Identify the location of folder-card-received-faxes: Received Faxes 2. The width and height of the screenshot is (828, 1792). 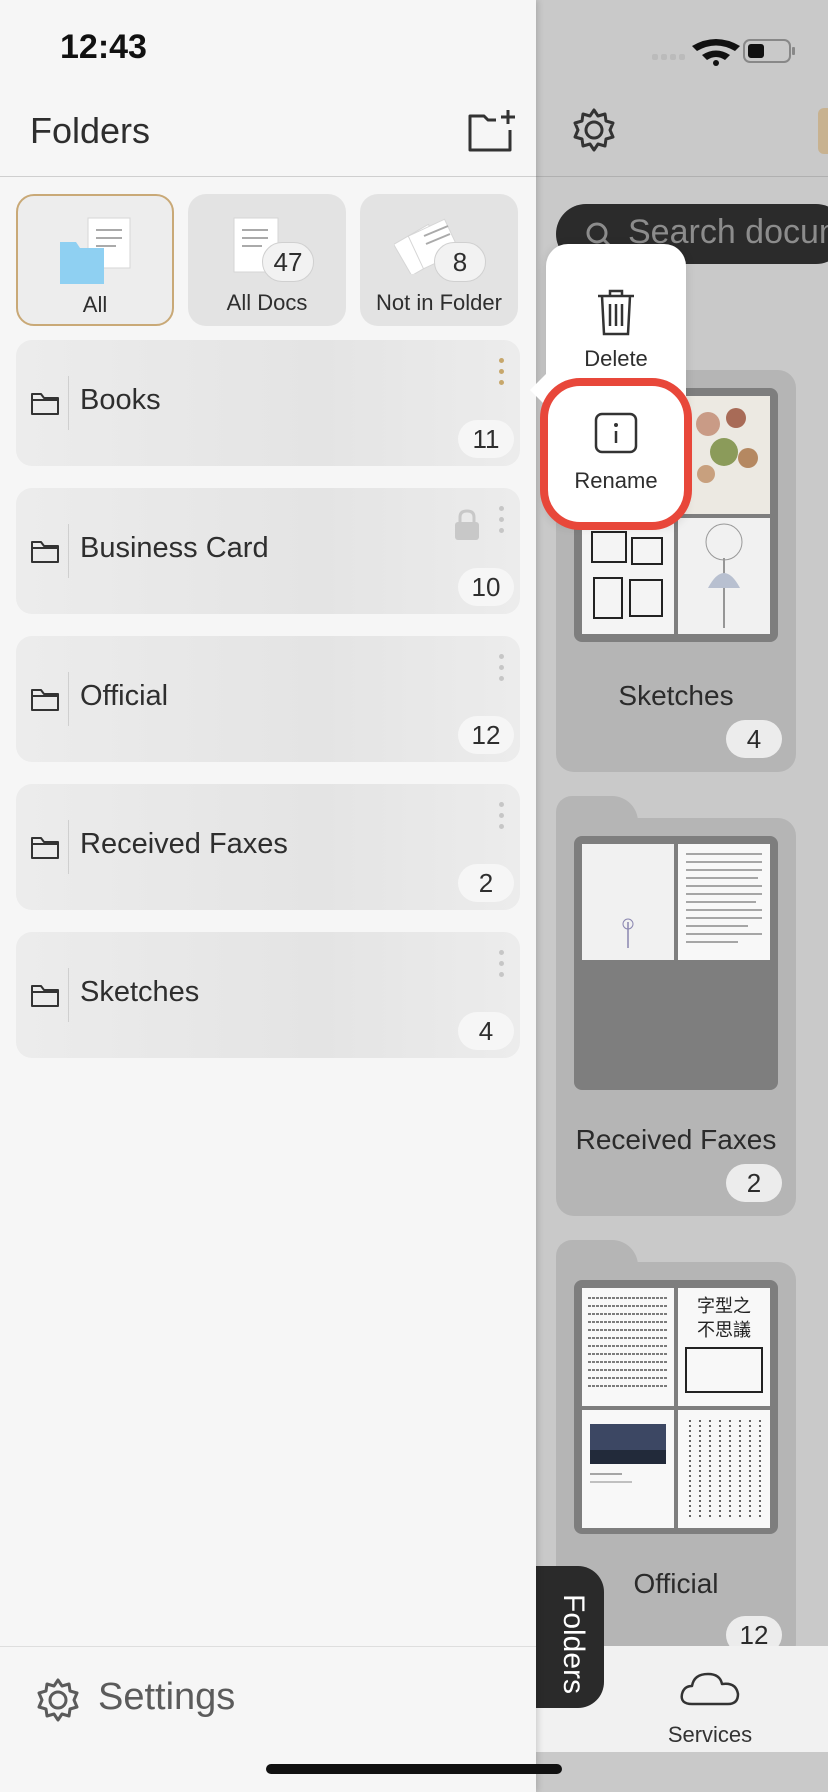
(676, 1006).